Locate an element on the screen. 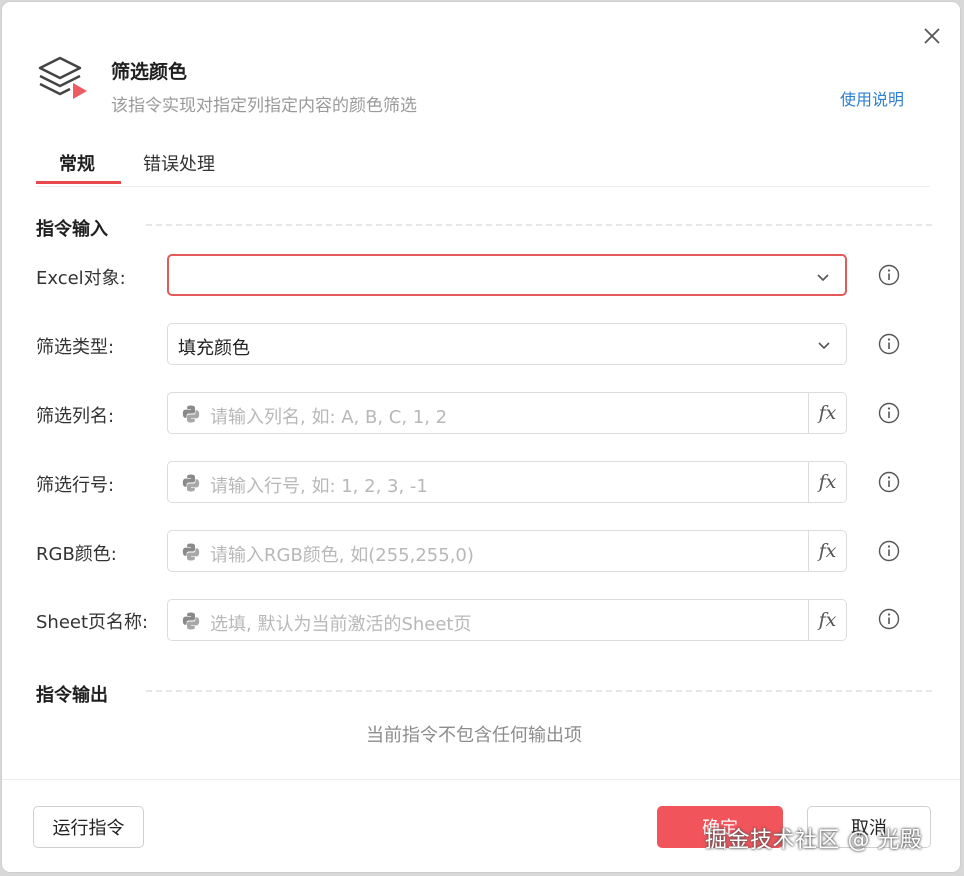  filter-type-label: 筛选类型: is located at coordinates (75, 347).